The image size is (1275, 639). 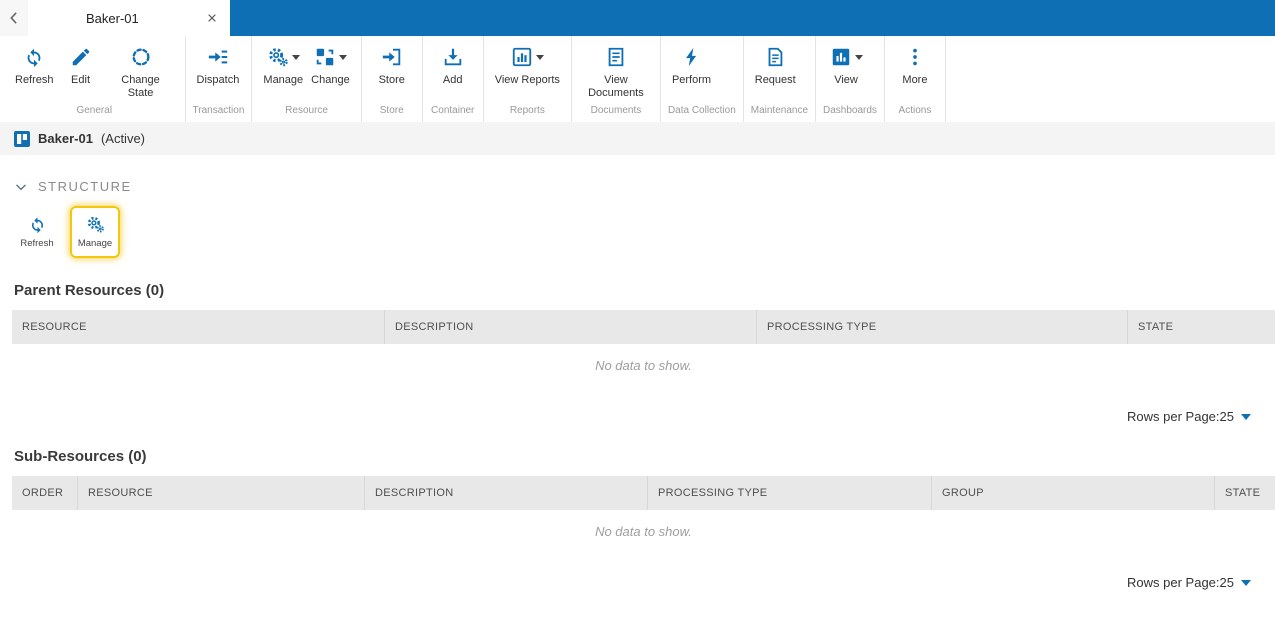 What do you see at coordinates (325, 57) in the screenshot?
I see `change-icon` at bounding box center [325, 57].